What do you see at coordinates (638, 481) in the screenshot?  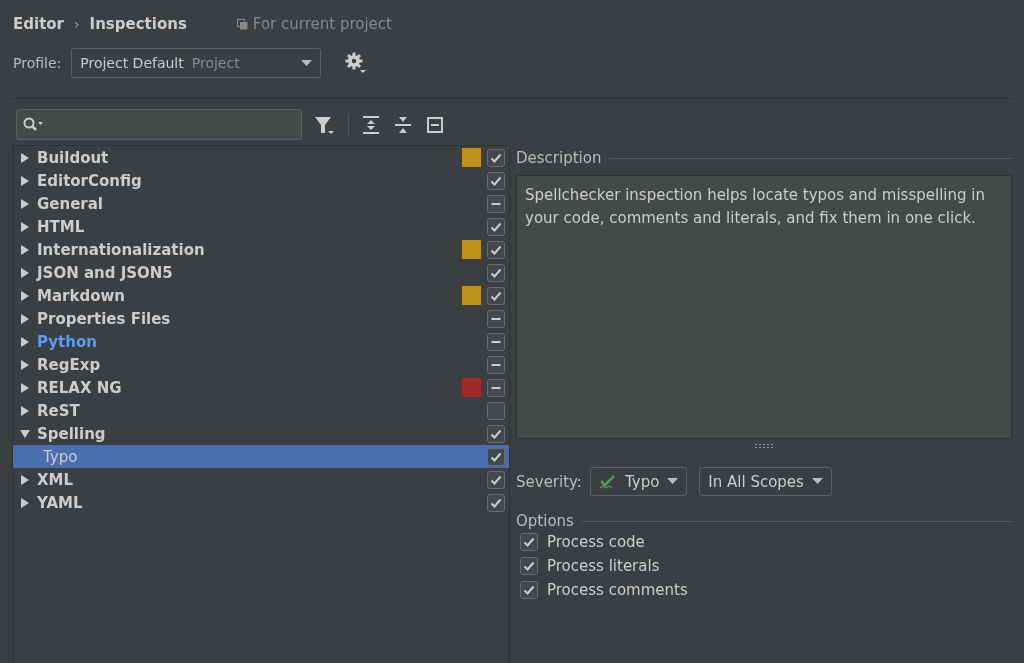 I see `severity-dropdown: Typo` at bounding box center [638, 481].